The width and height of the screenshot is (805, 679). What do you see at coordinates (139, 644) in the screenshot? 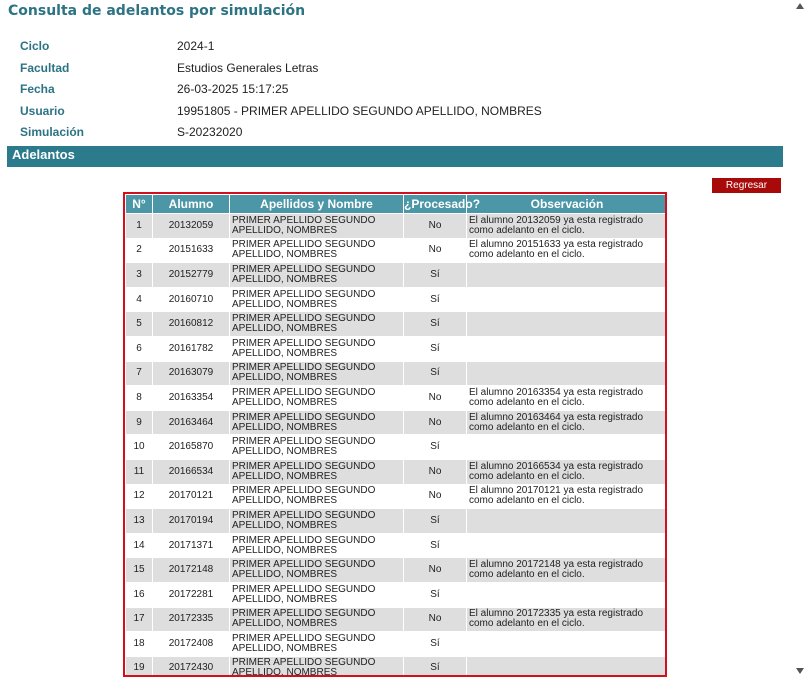
I see `cell-numero: 18` at bounding box center [139, 644].